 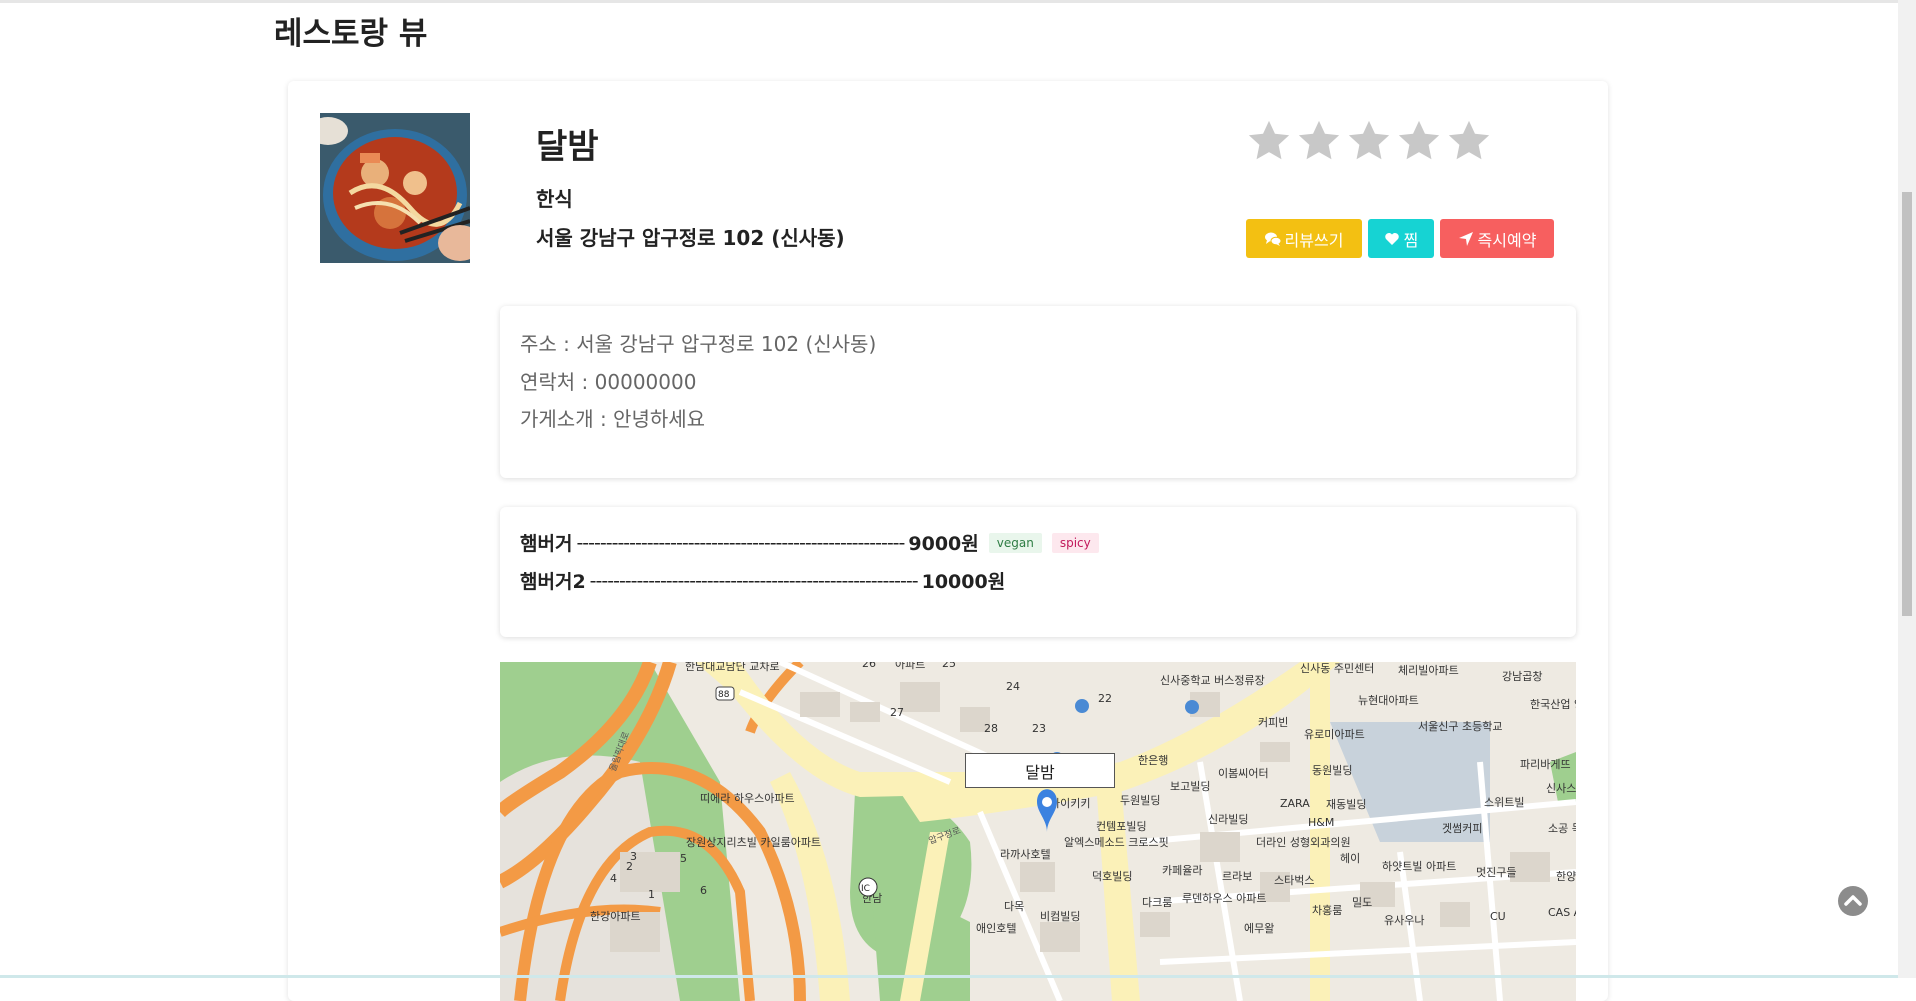 I want to click on map-label: 재동빌딩, so click(x=1346, y=804).